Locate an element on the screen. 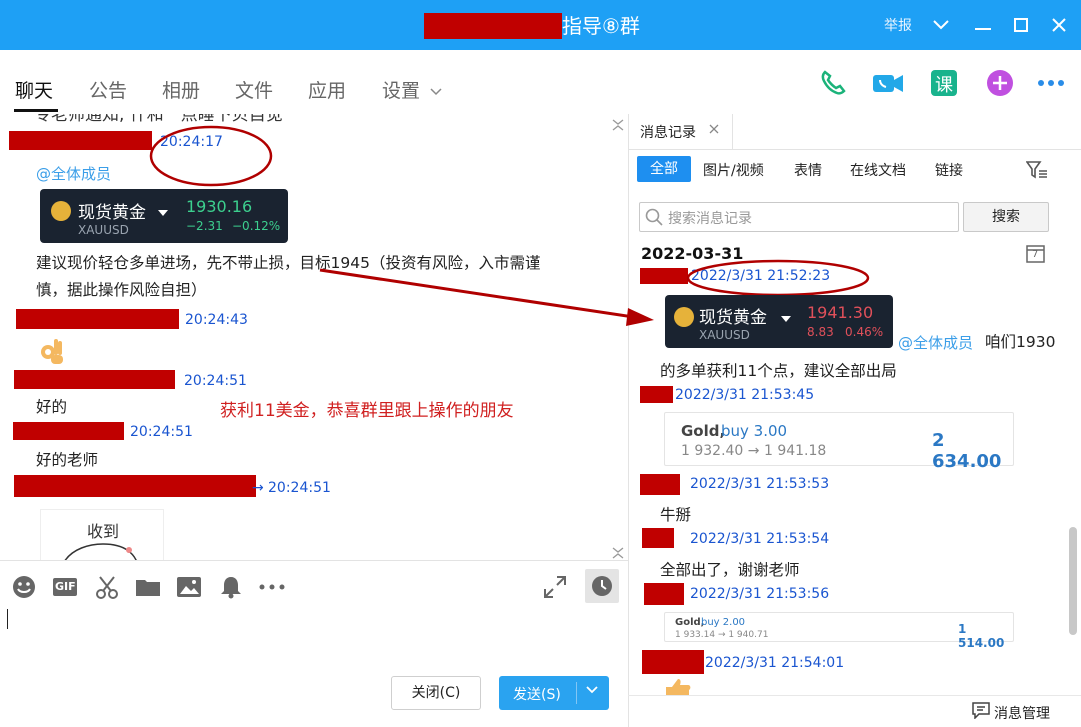 This screenshot has width=1081, height=727. message-text: 慎，据此操作风险自担） is located at coordinates (121, 290).